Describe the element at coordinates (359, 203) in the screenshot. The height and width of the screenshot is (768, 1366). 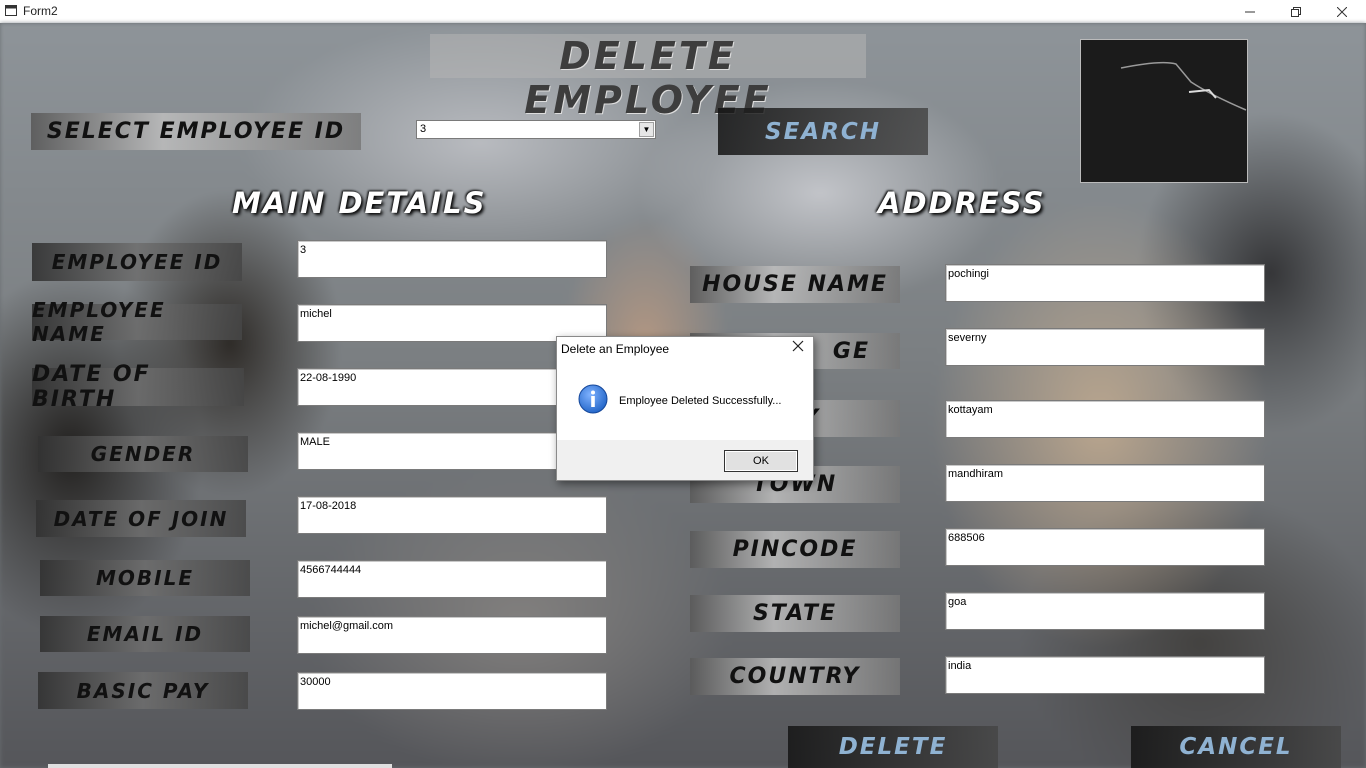
I see `main-details-title: MAIN DETAILS` at that location.